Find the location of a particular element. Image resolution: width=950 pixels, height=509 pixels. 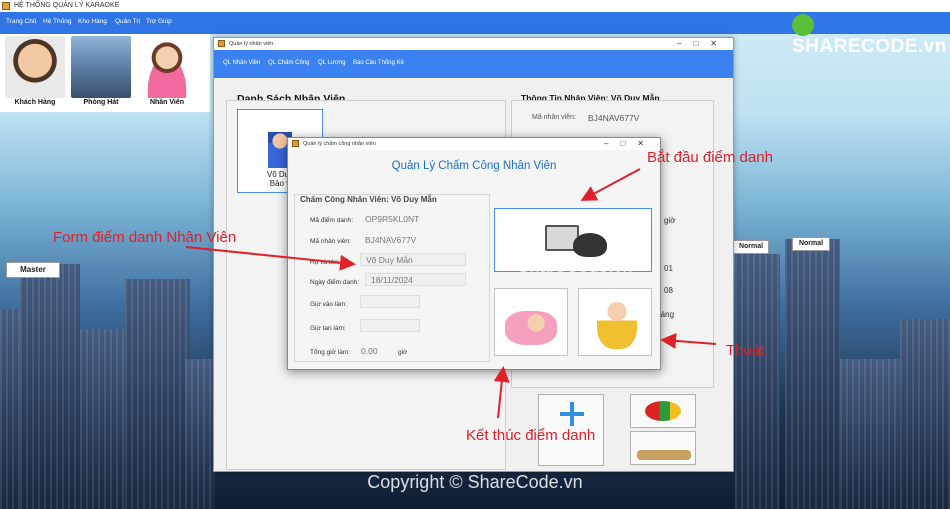

menu-staff: QL Nhân Viên is located at coordinates (241, 63).